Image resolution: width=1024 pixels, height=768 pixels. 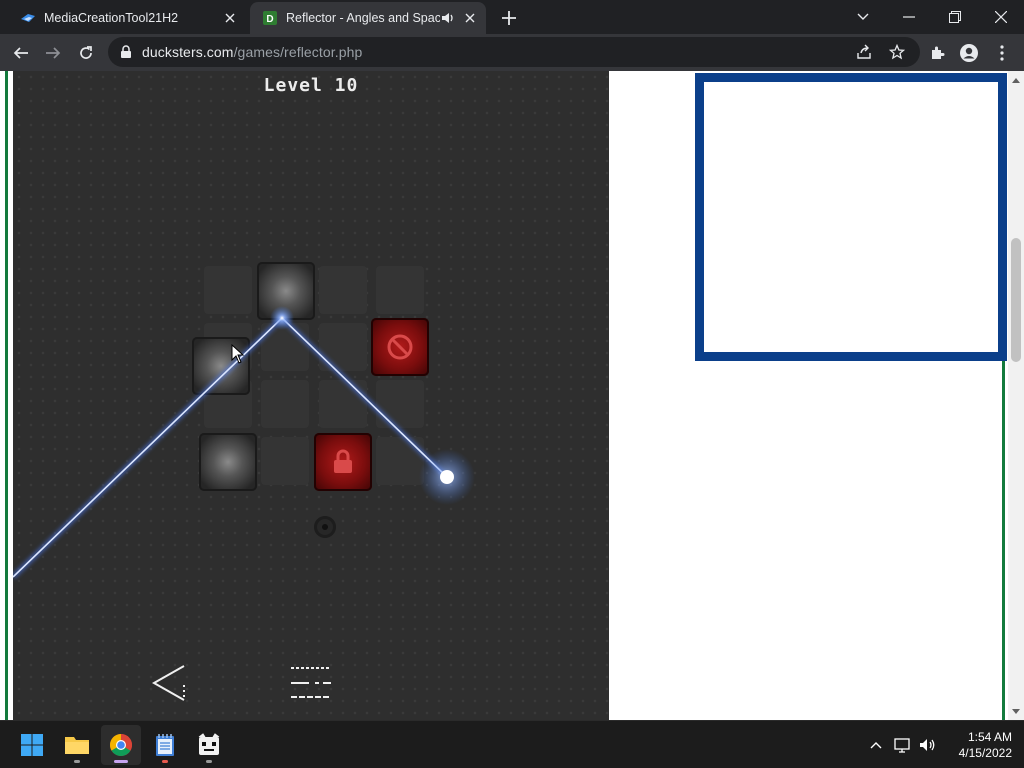 I want to click on back-icon, so click(x=21, y=53).